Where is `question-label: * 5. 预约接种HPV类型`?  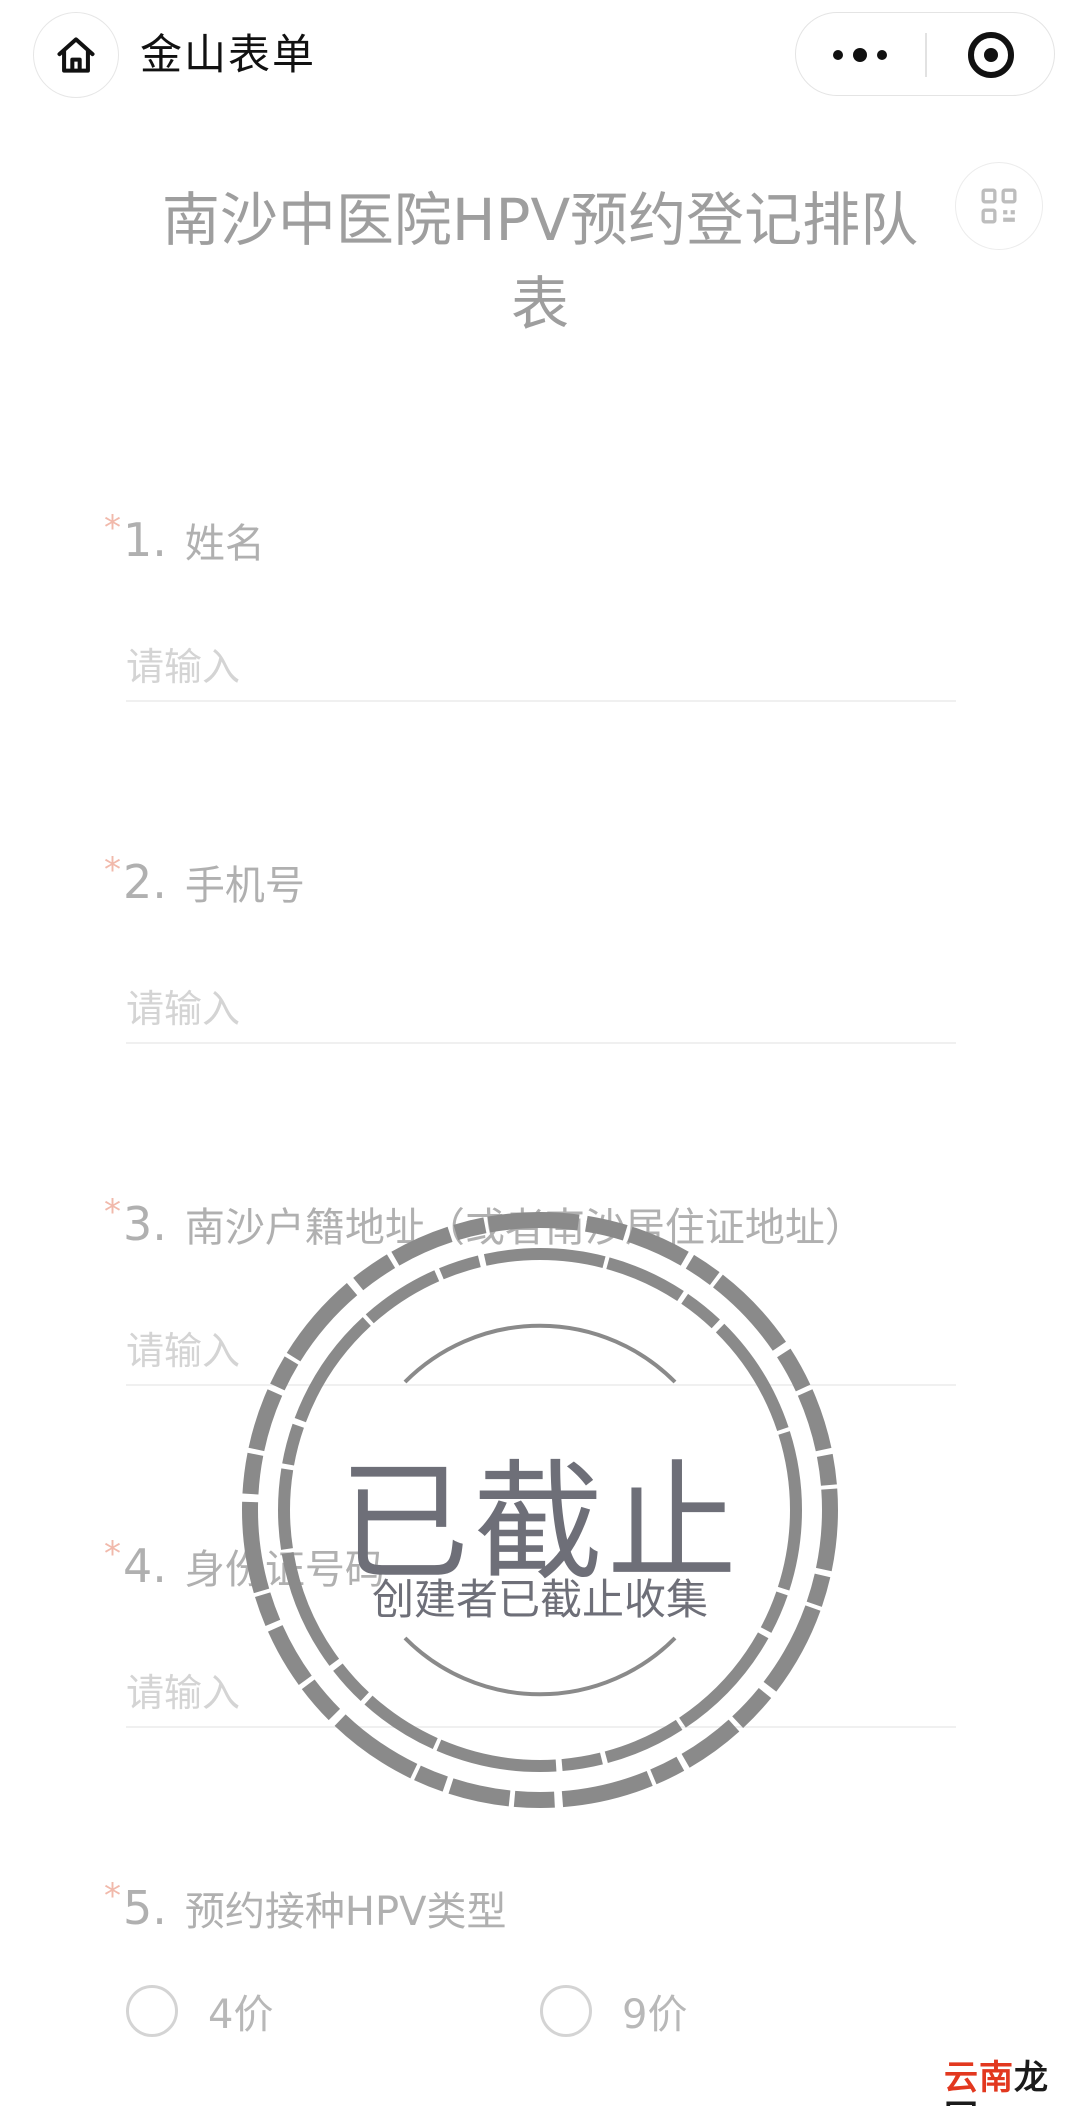
question-label: * 5. 预约接种HPV类型 is located at coordinates (305, 1907).